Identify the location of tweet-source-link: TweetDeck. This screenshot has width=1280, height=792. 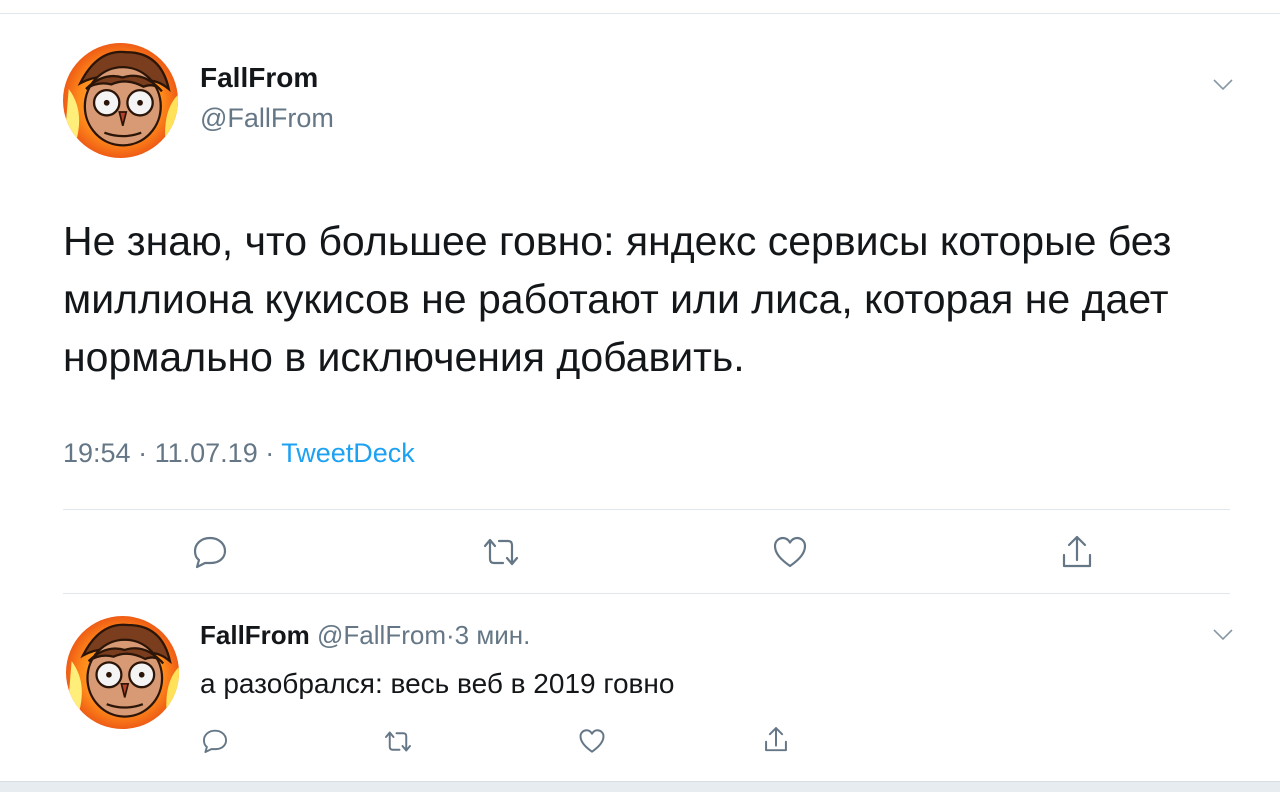
(348, 453).